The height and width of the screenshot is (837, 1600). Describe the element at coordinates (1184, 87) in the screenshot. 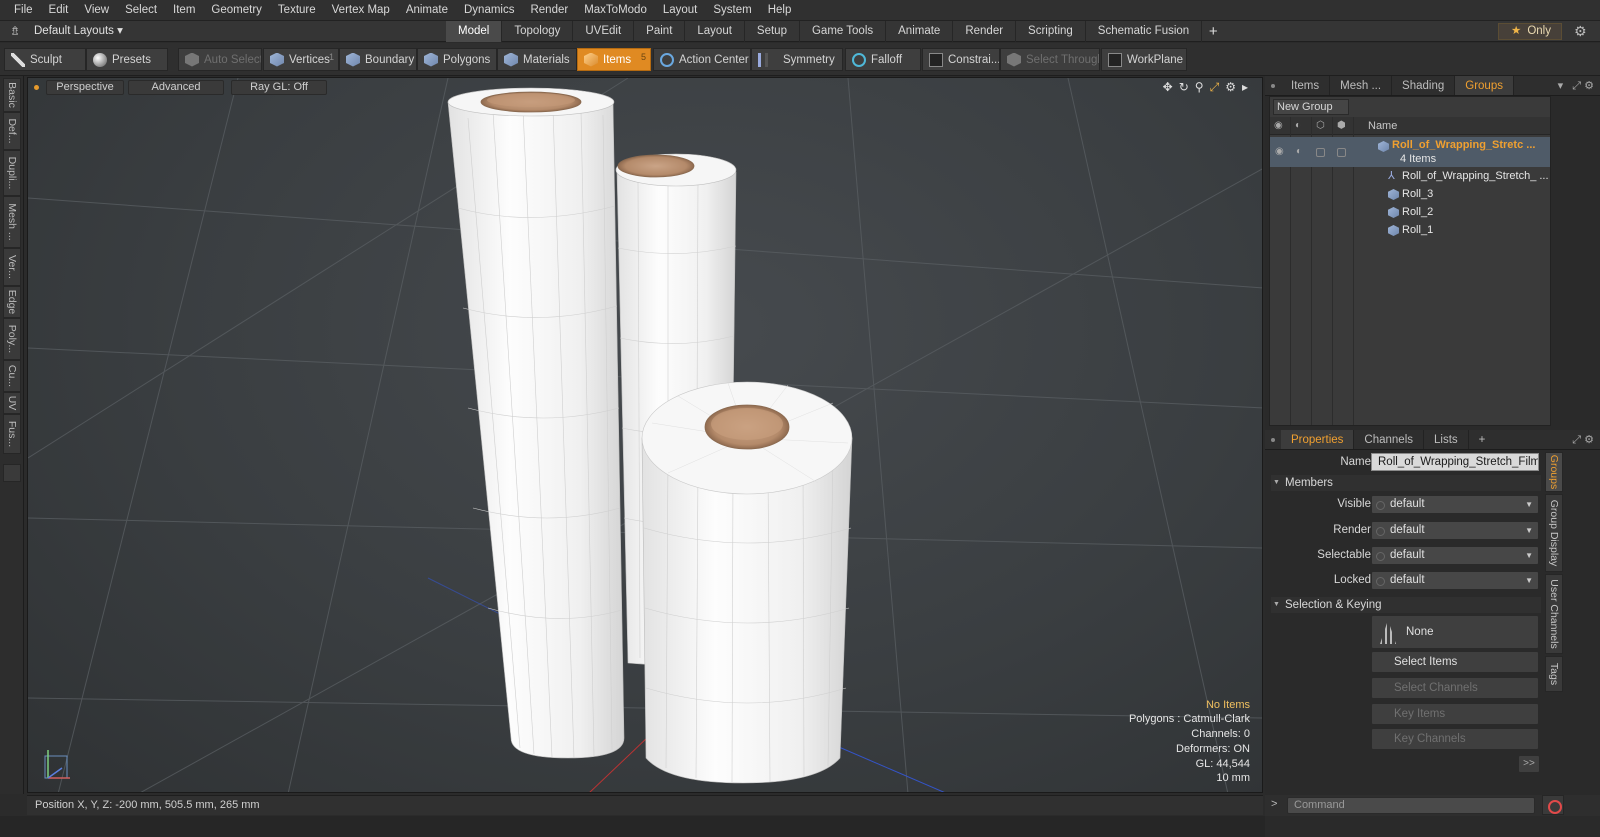

I see `rotate-view-icon: ↻` at that location.